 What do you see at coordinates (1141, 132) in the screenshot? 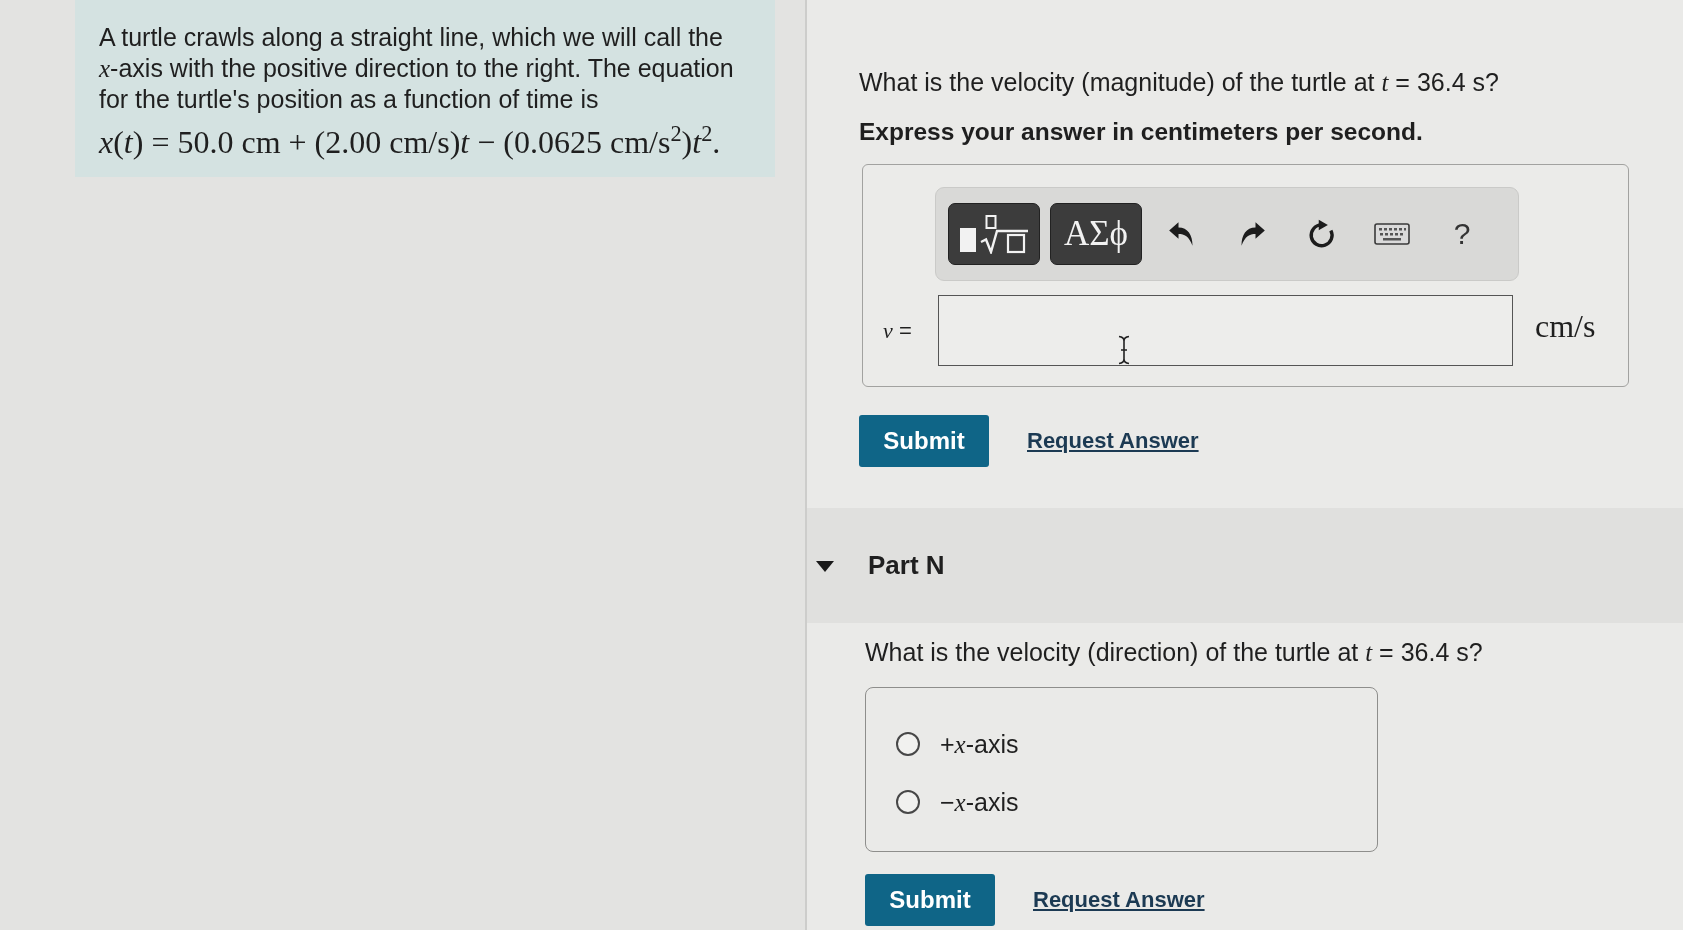
I see `instruction-text: Express your answer in centimeters per second.` at bounding box center [1141, 132].